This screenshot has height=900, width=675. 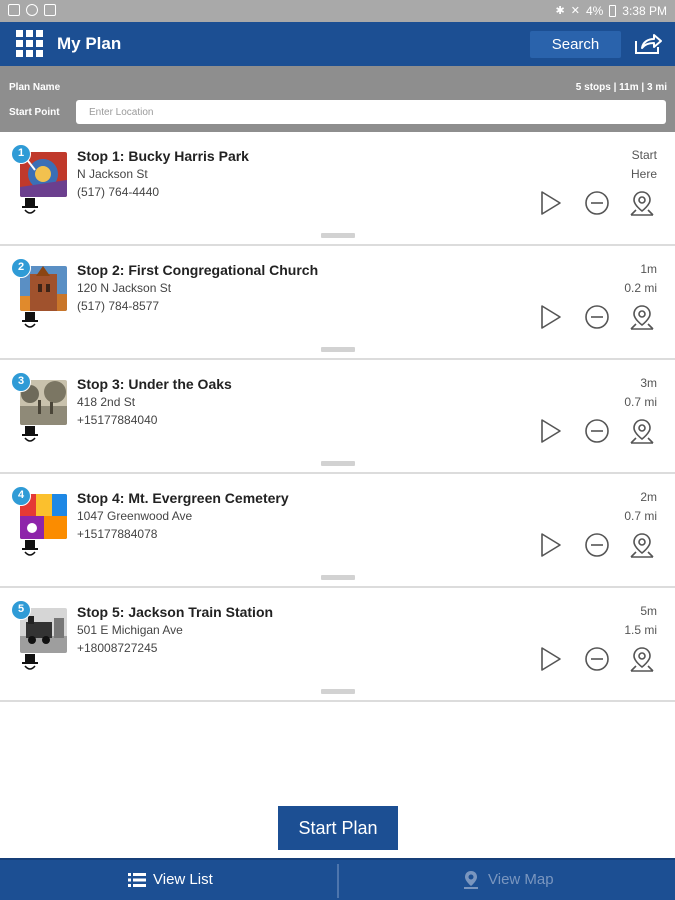 I want to click on stop-time: 2m, so click(x=648, y=497).